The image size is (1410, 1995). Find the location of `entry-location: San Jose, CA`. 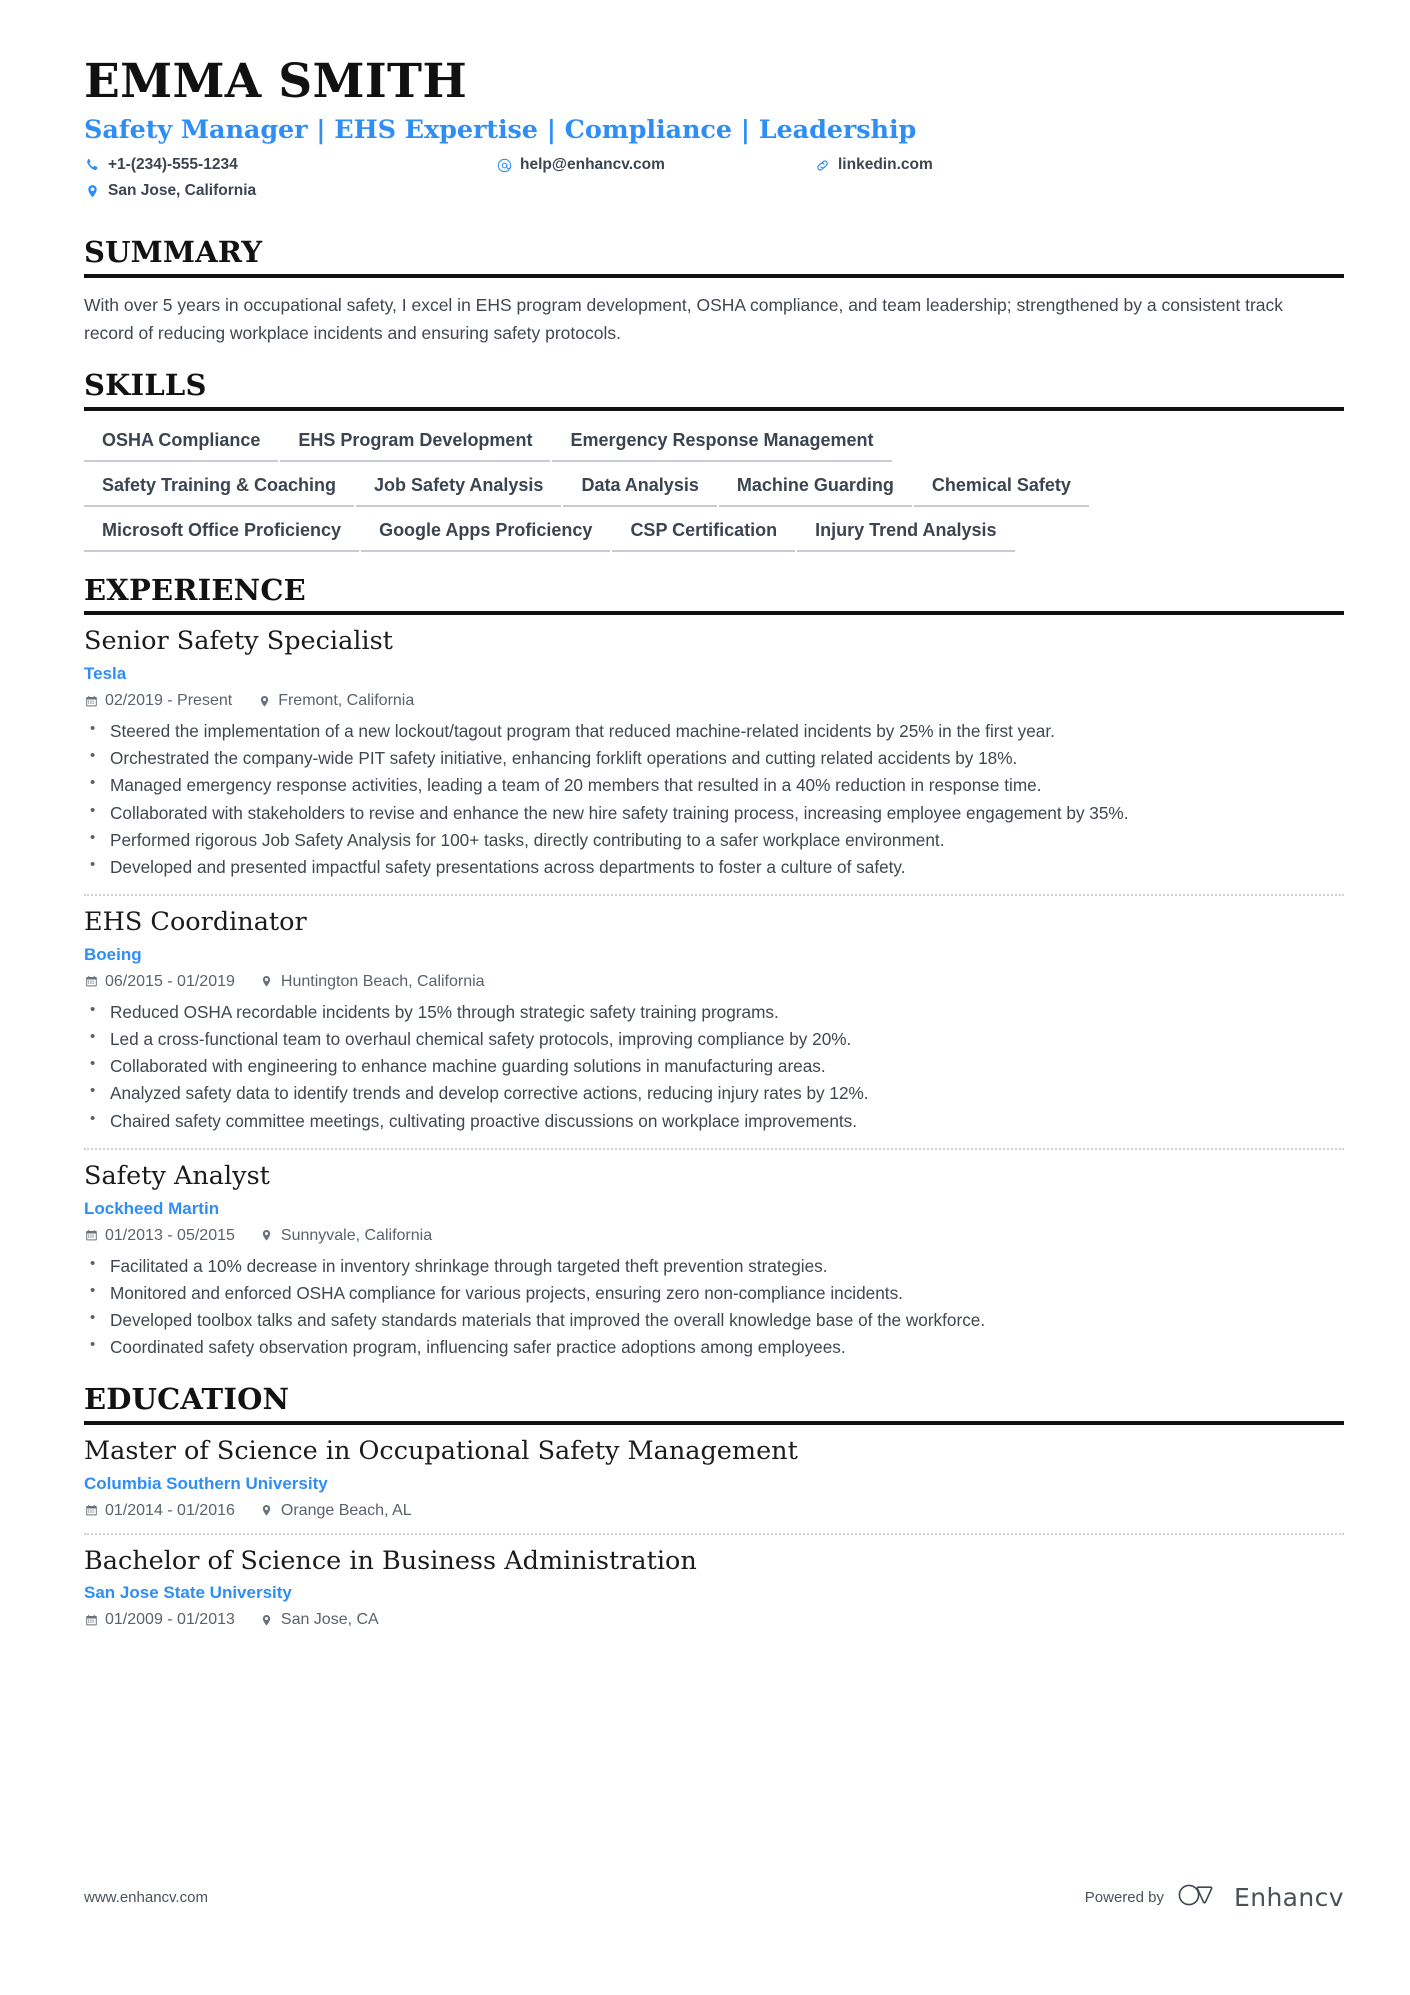

entry-location: San Jose, CA is located at coordinates (319, 1620).